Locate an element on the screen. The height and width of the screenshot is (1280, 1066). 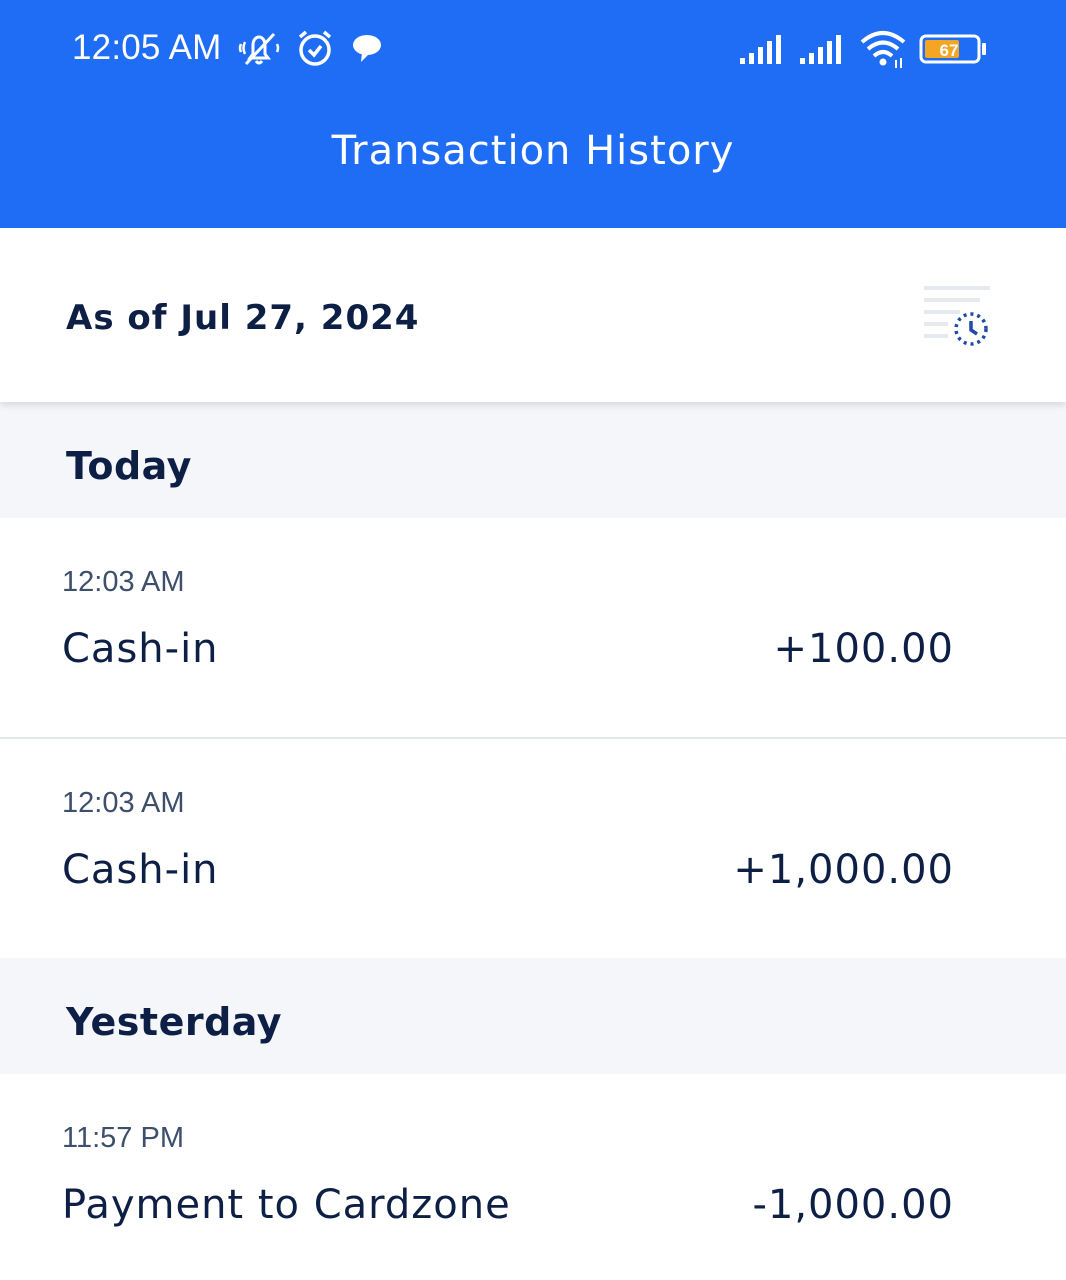
section-title: Yesterday is located at coordinates (174, 1022).